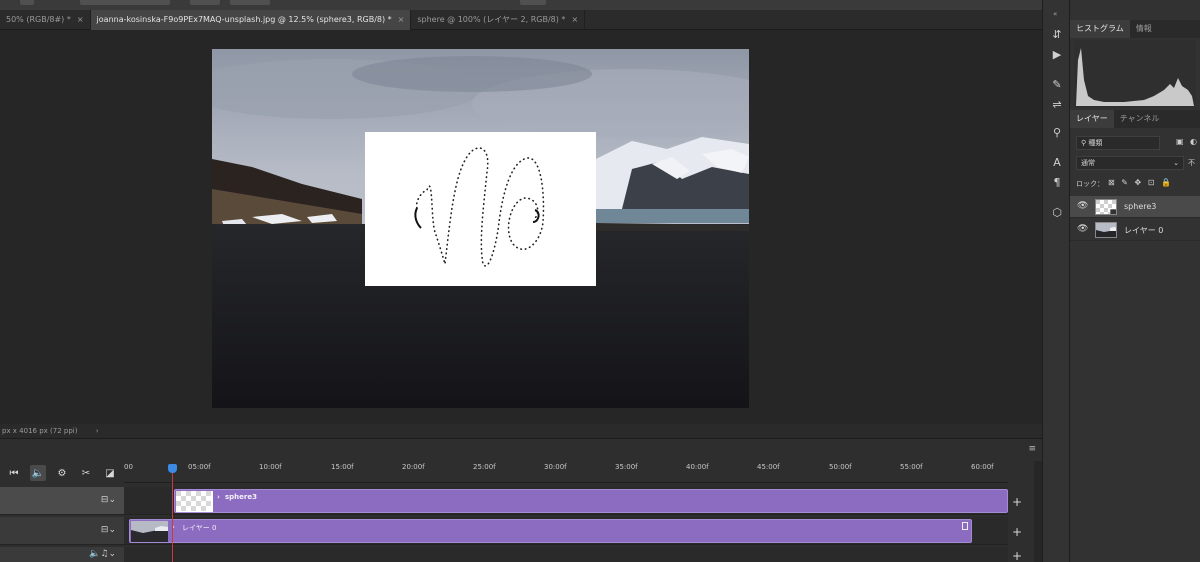 This screenshot has width=1200, height=562. I want to click on speaker-icon: 🔈, so click(38, 473).